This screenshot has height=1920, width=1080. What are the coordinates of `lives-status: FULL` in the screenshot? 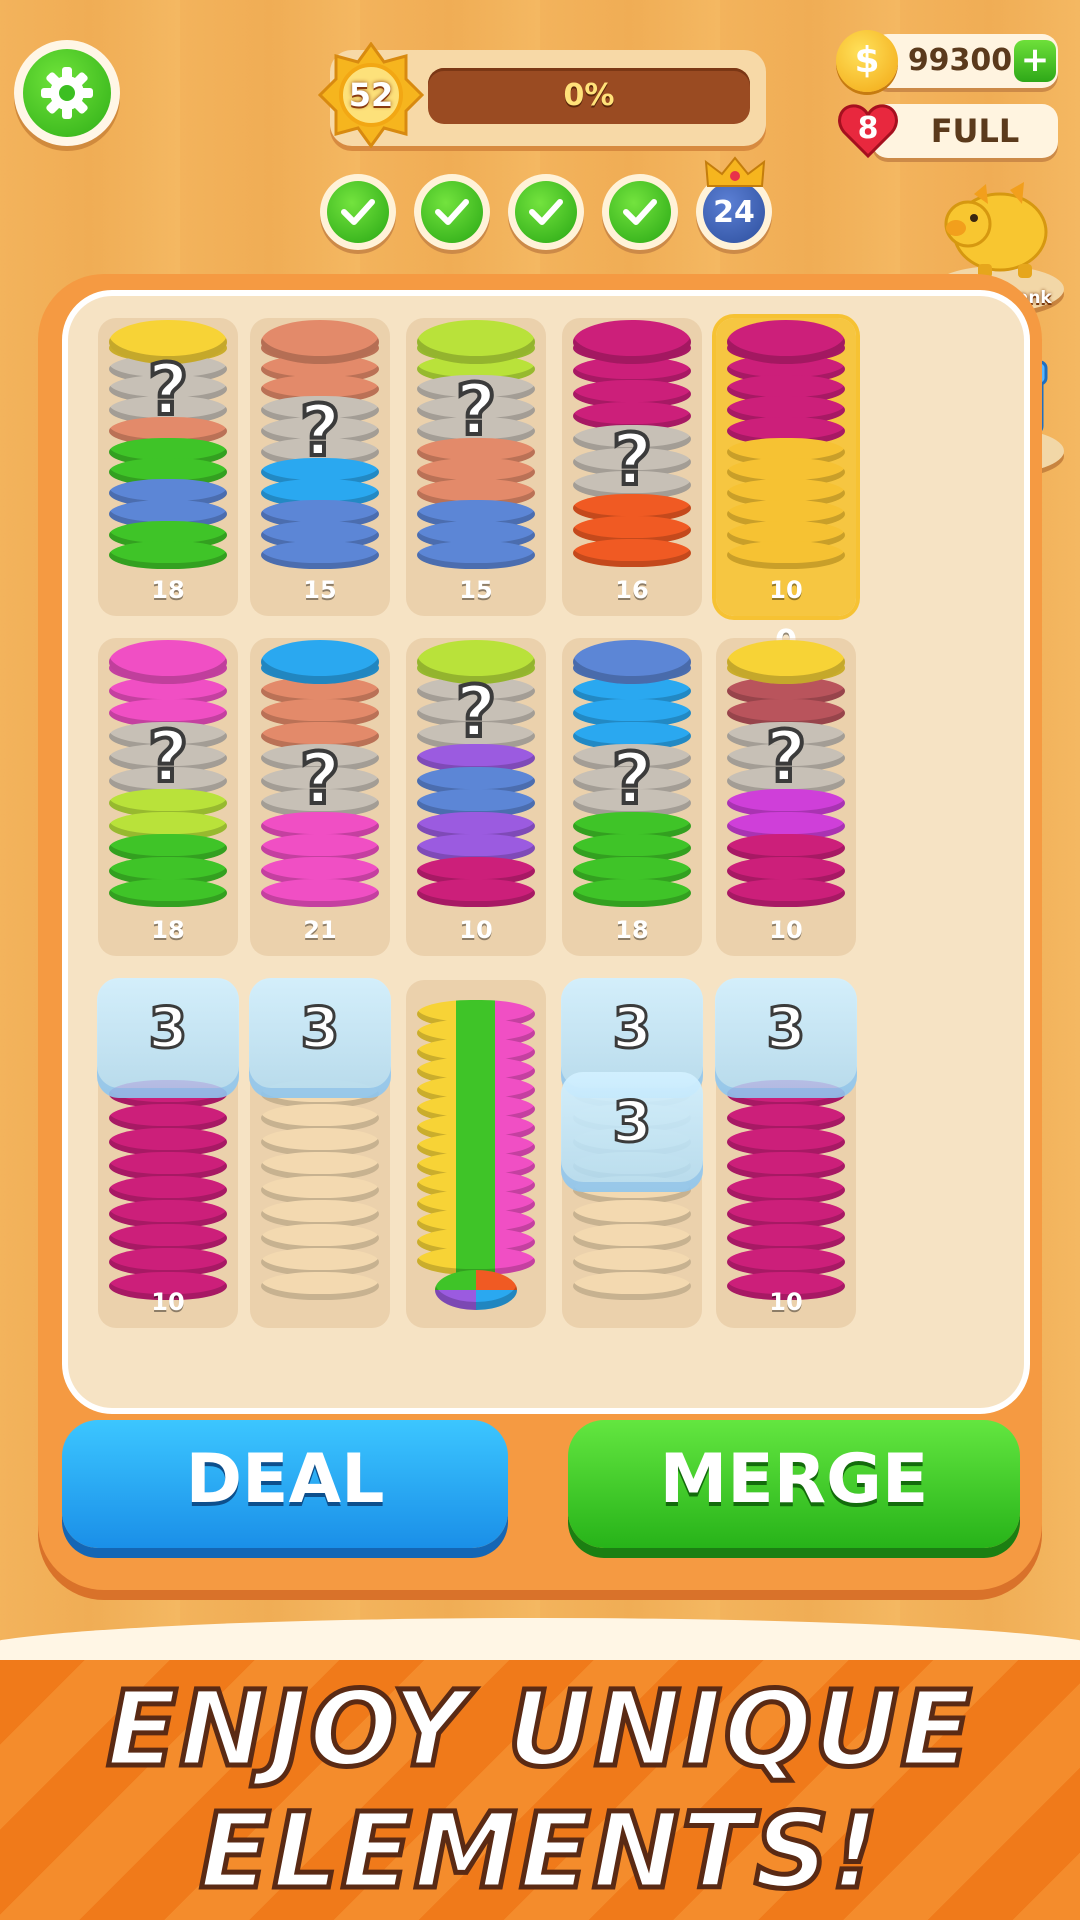 It's located at (975, 131).